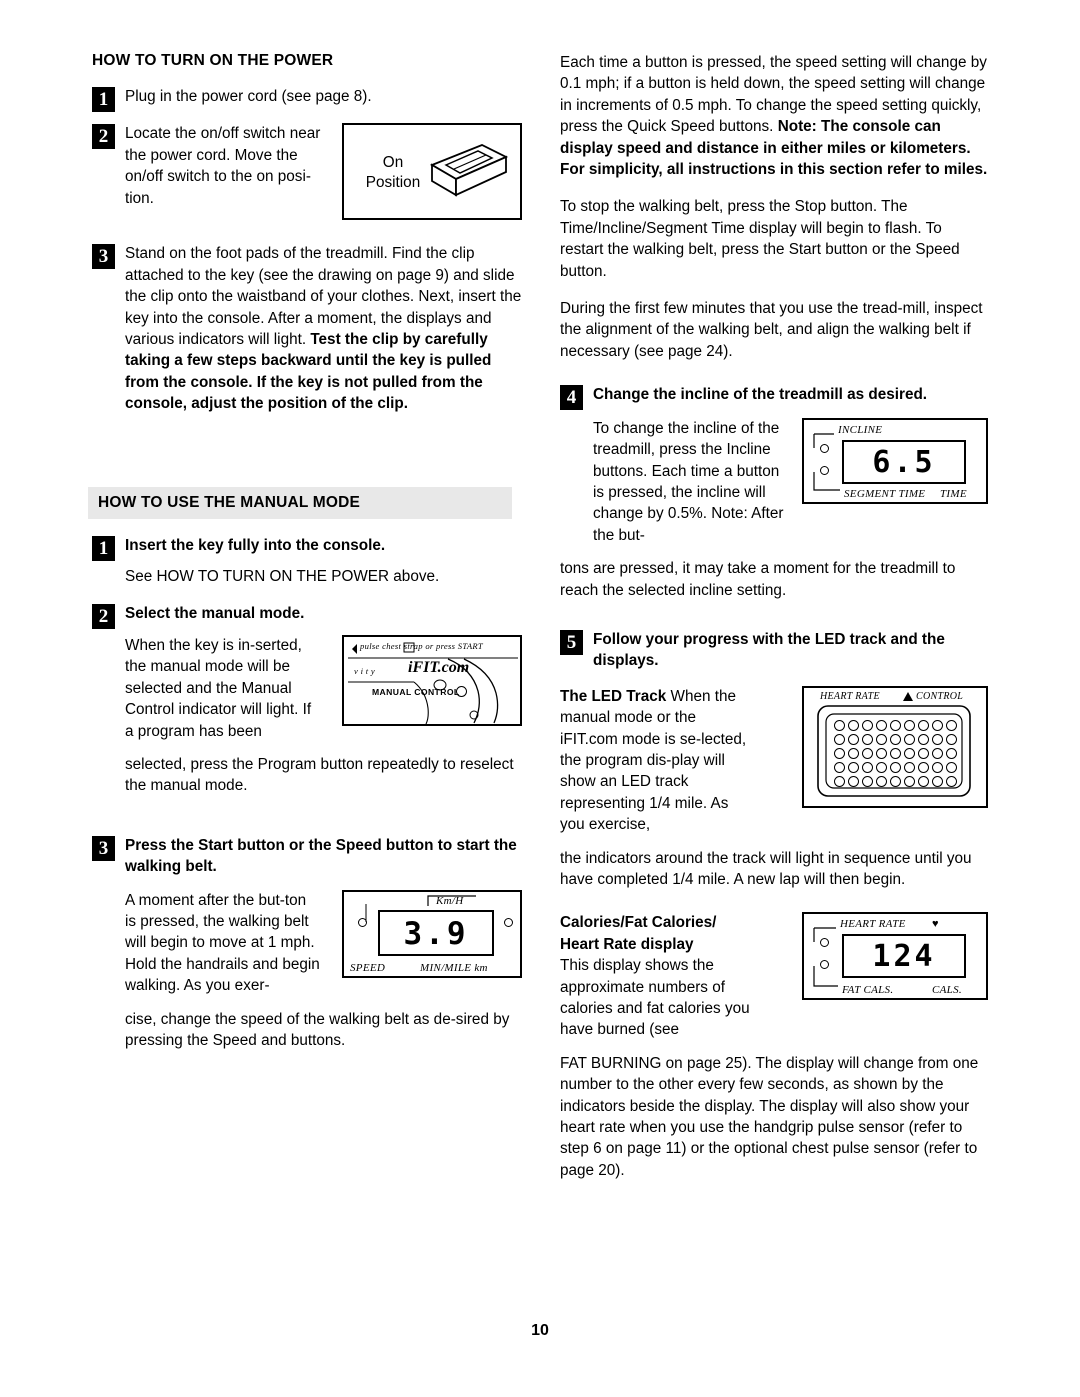  Describe the element at coordinates (323, 613) in the screenshot. I see `step-heading: Select the manual mode.` at that location.